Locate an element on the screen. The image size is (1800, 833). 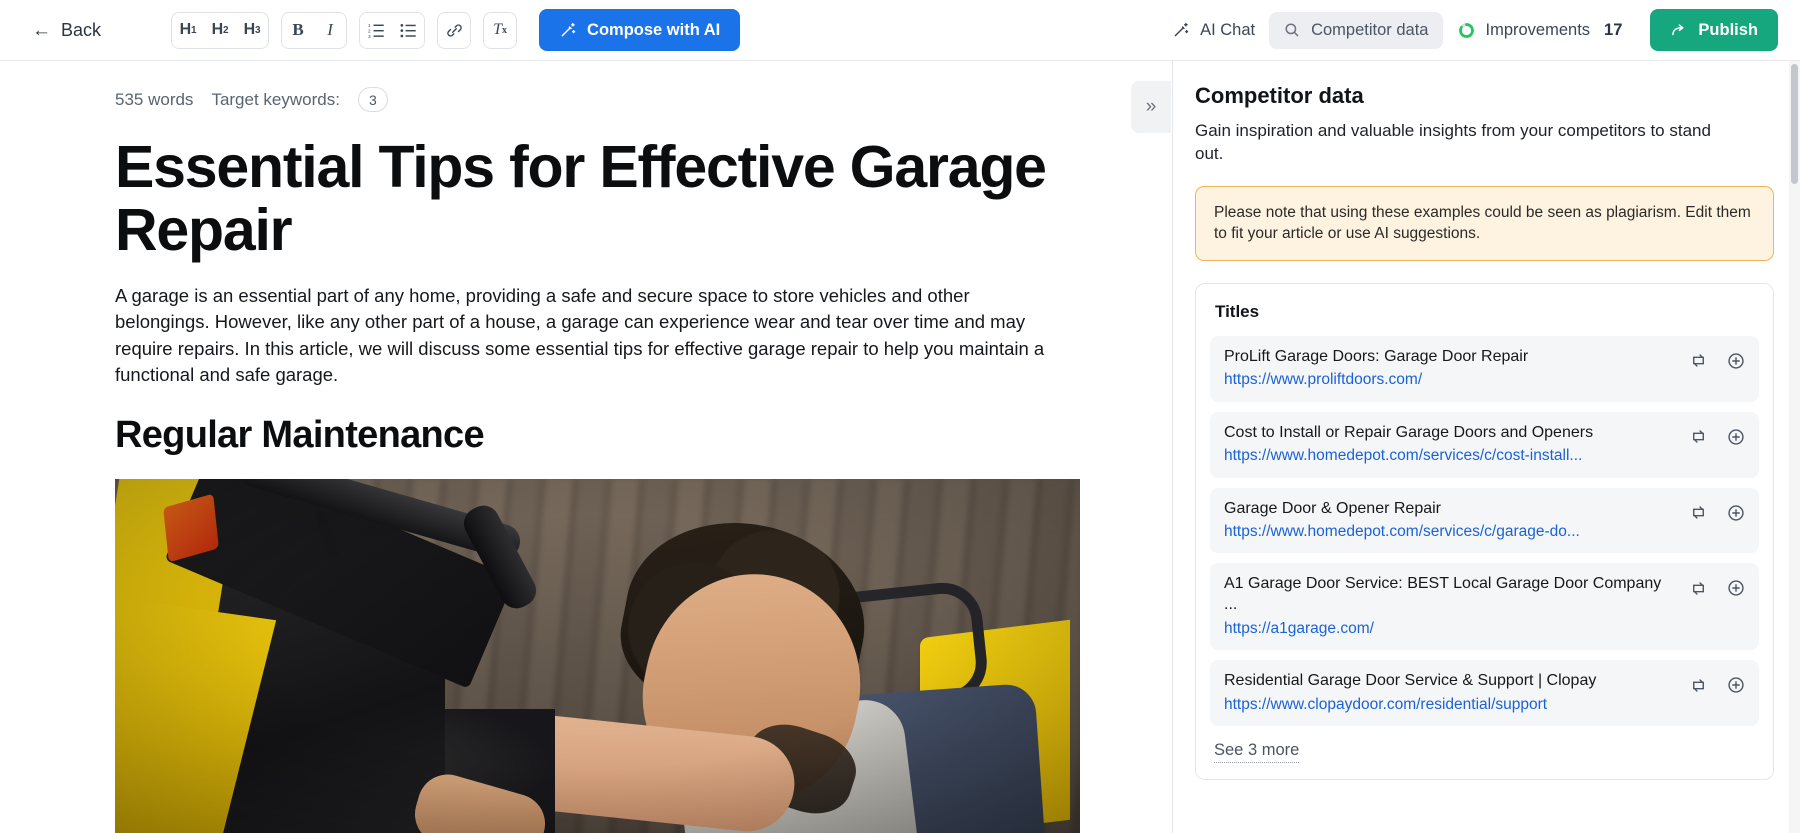
link-icon is located at coordinates (454, 30).